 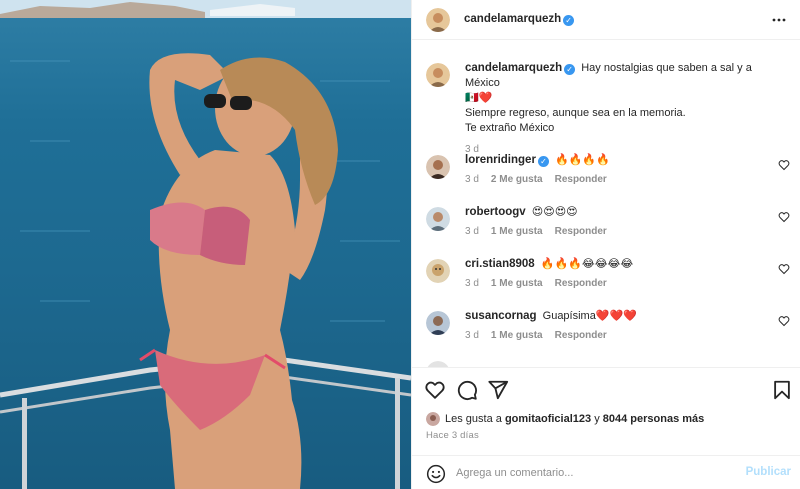 I want to click on post-header: candelamarquezh ✓, so click(x=606, y=20).